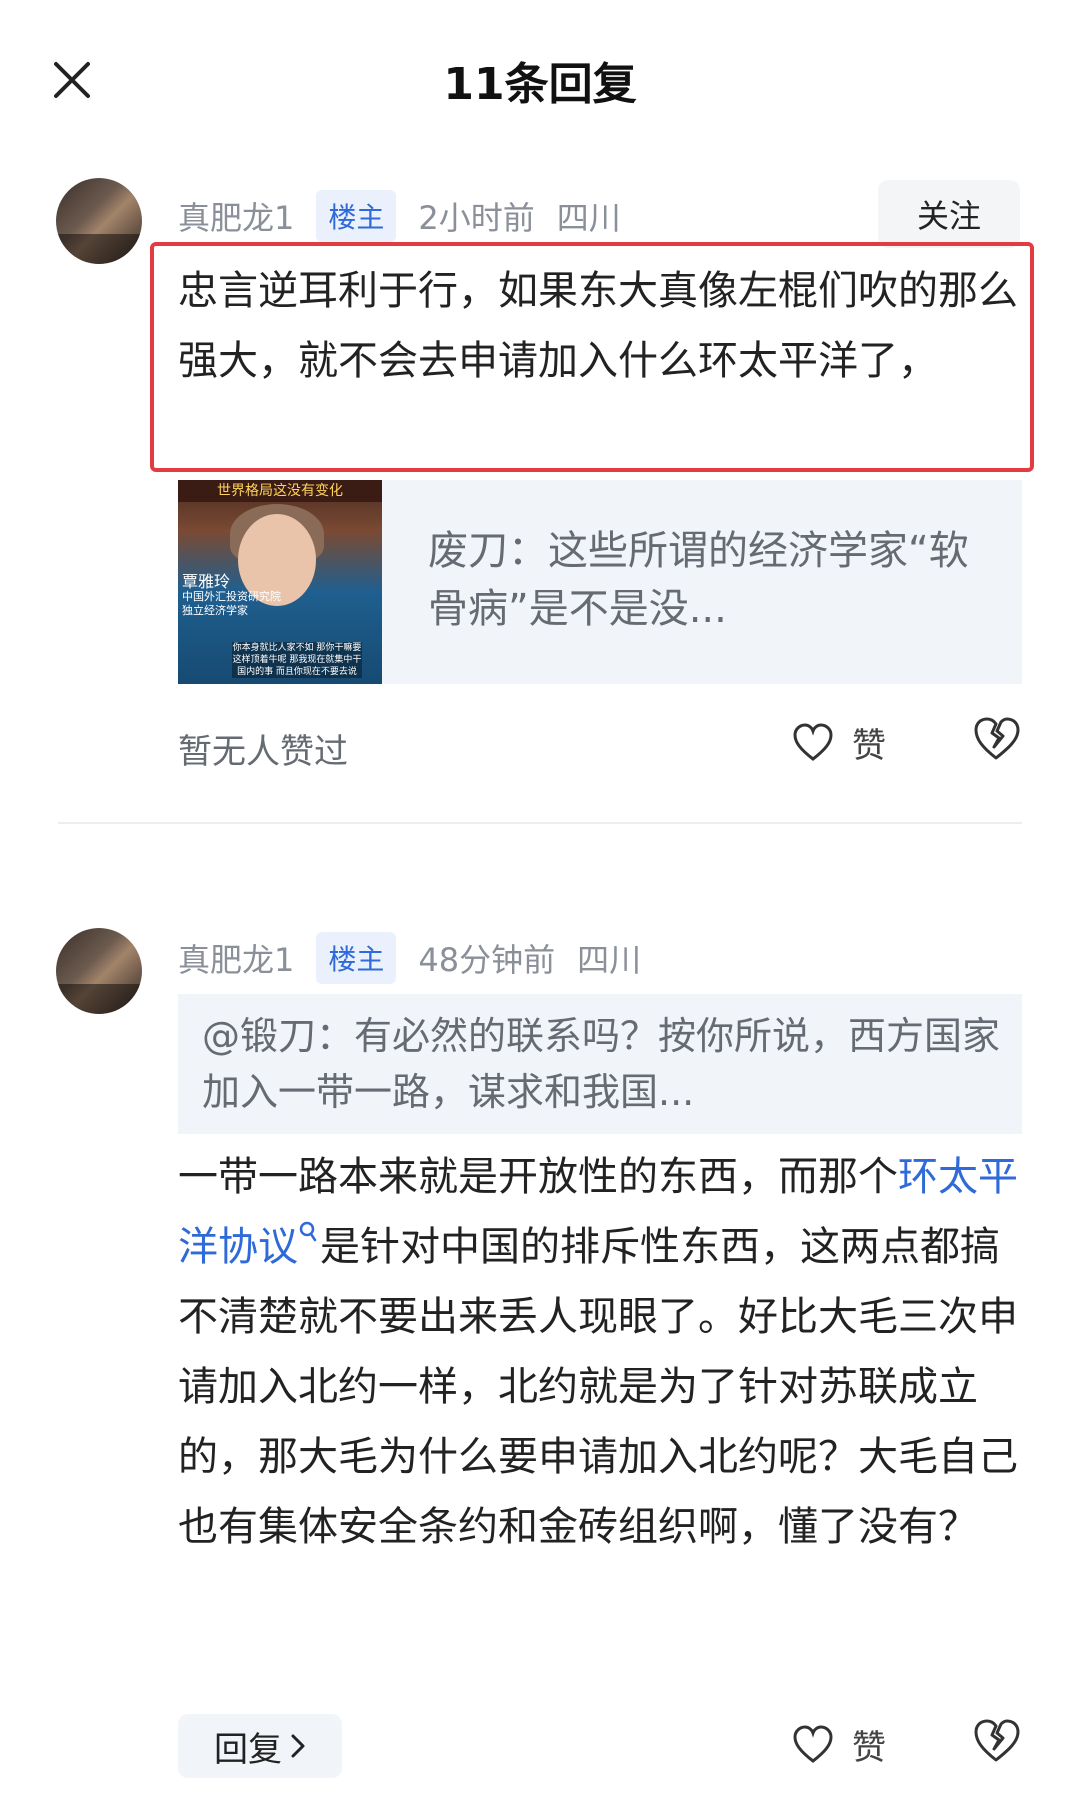 The width and height of the screenshot is (1080, 1802). I want to click on thumb-title: 中国外汇投资研究院 独立经济学家, so click(231, 603).